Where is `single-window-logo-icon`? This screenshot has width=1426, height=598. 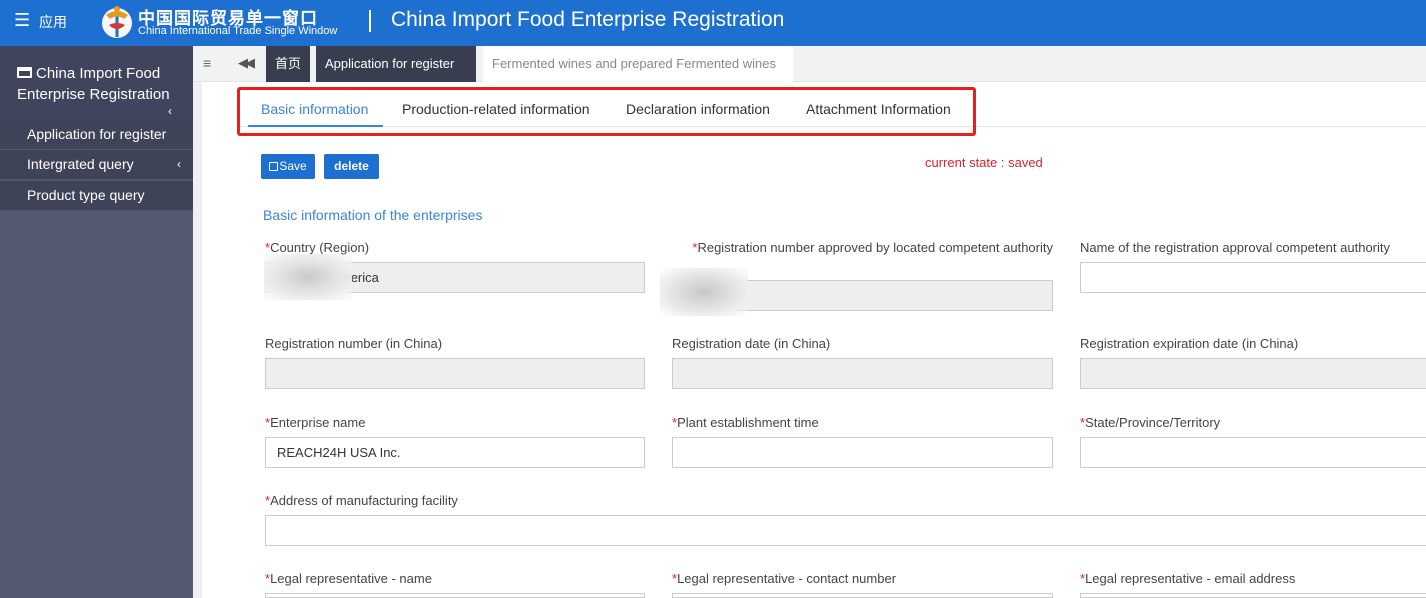
single-window-logo-icon is located at coordinates (117, 22).